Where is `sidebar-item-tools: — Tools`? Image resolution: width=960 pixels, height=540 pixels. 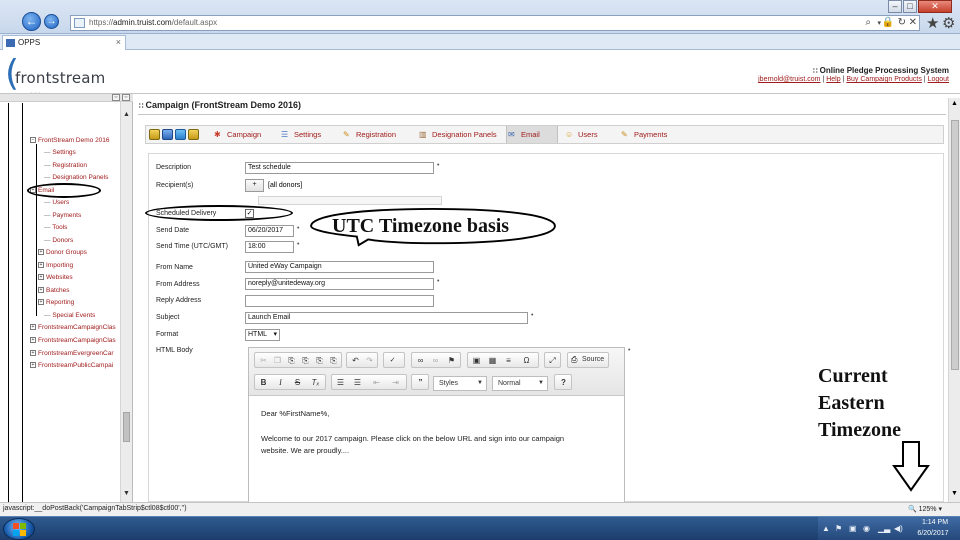
sidebar-item-tools: — Tools is located at coordinates (55, 227).